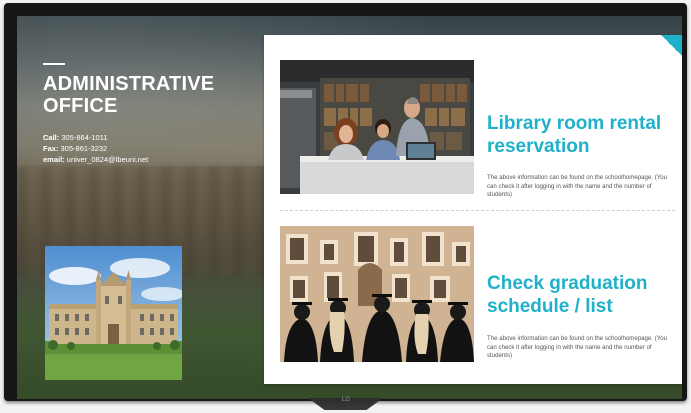 The image size is (691, 413). I want to click on library-study-photo, so click(377, 127).